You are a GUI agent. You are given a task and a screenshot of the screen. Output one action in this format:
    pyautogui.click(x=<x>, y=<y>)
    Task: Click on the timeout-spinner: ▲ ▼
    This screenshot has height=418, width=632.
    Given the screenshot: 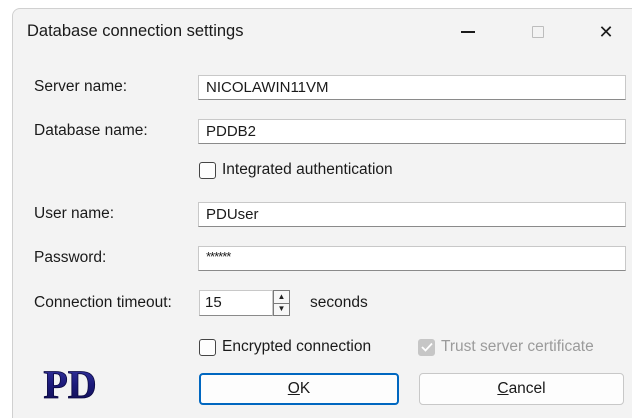 What is the action you would take?
    pyautogui.click(x=281, y=303)
    